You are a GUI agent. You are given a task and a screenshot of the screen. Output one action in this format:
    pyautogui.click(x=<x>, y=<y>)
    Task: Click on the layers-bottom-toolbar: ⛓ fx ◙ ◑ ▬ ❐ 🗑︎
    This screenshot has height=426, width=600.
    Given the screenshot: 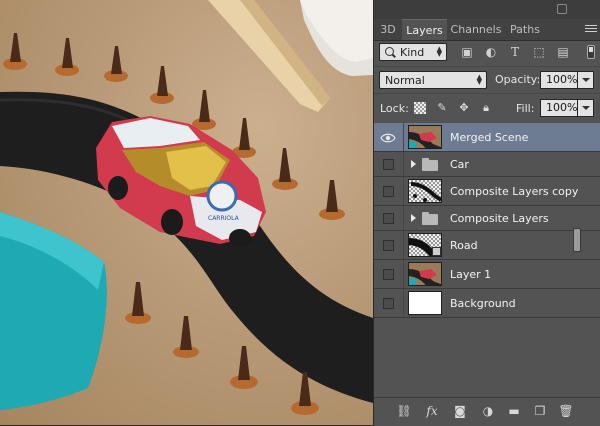 What is the action you would take?
    pyautogui.click(x=487, y=411)
    